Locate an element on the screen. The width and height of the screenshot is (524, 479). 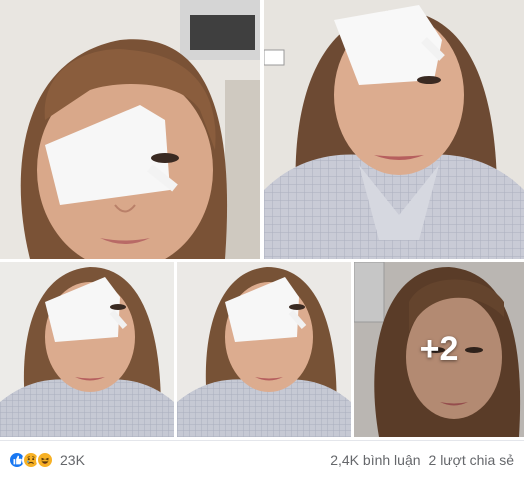
photo-4-image is located at coordinates (264, 349).